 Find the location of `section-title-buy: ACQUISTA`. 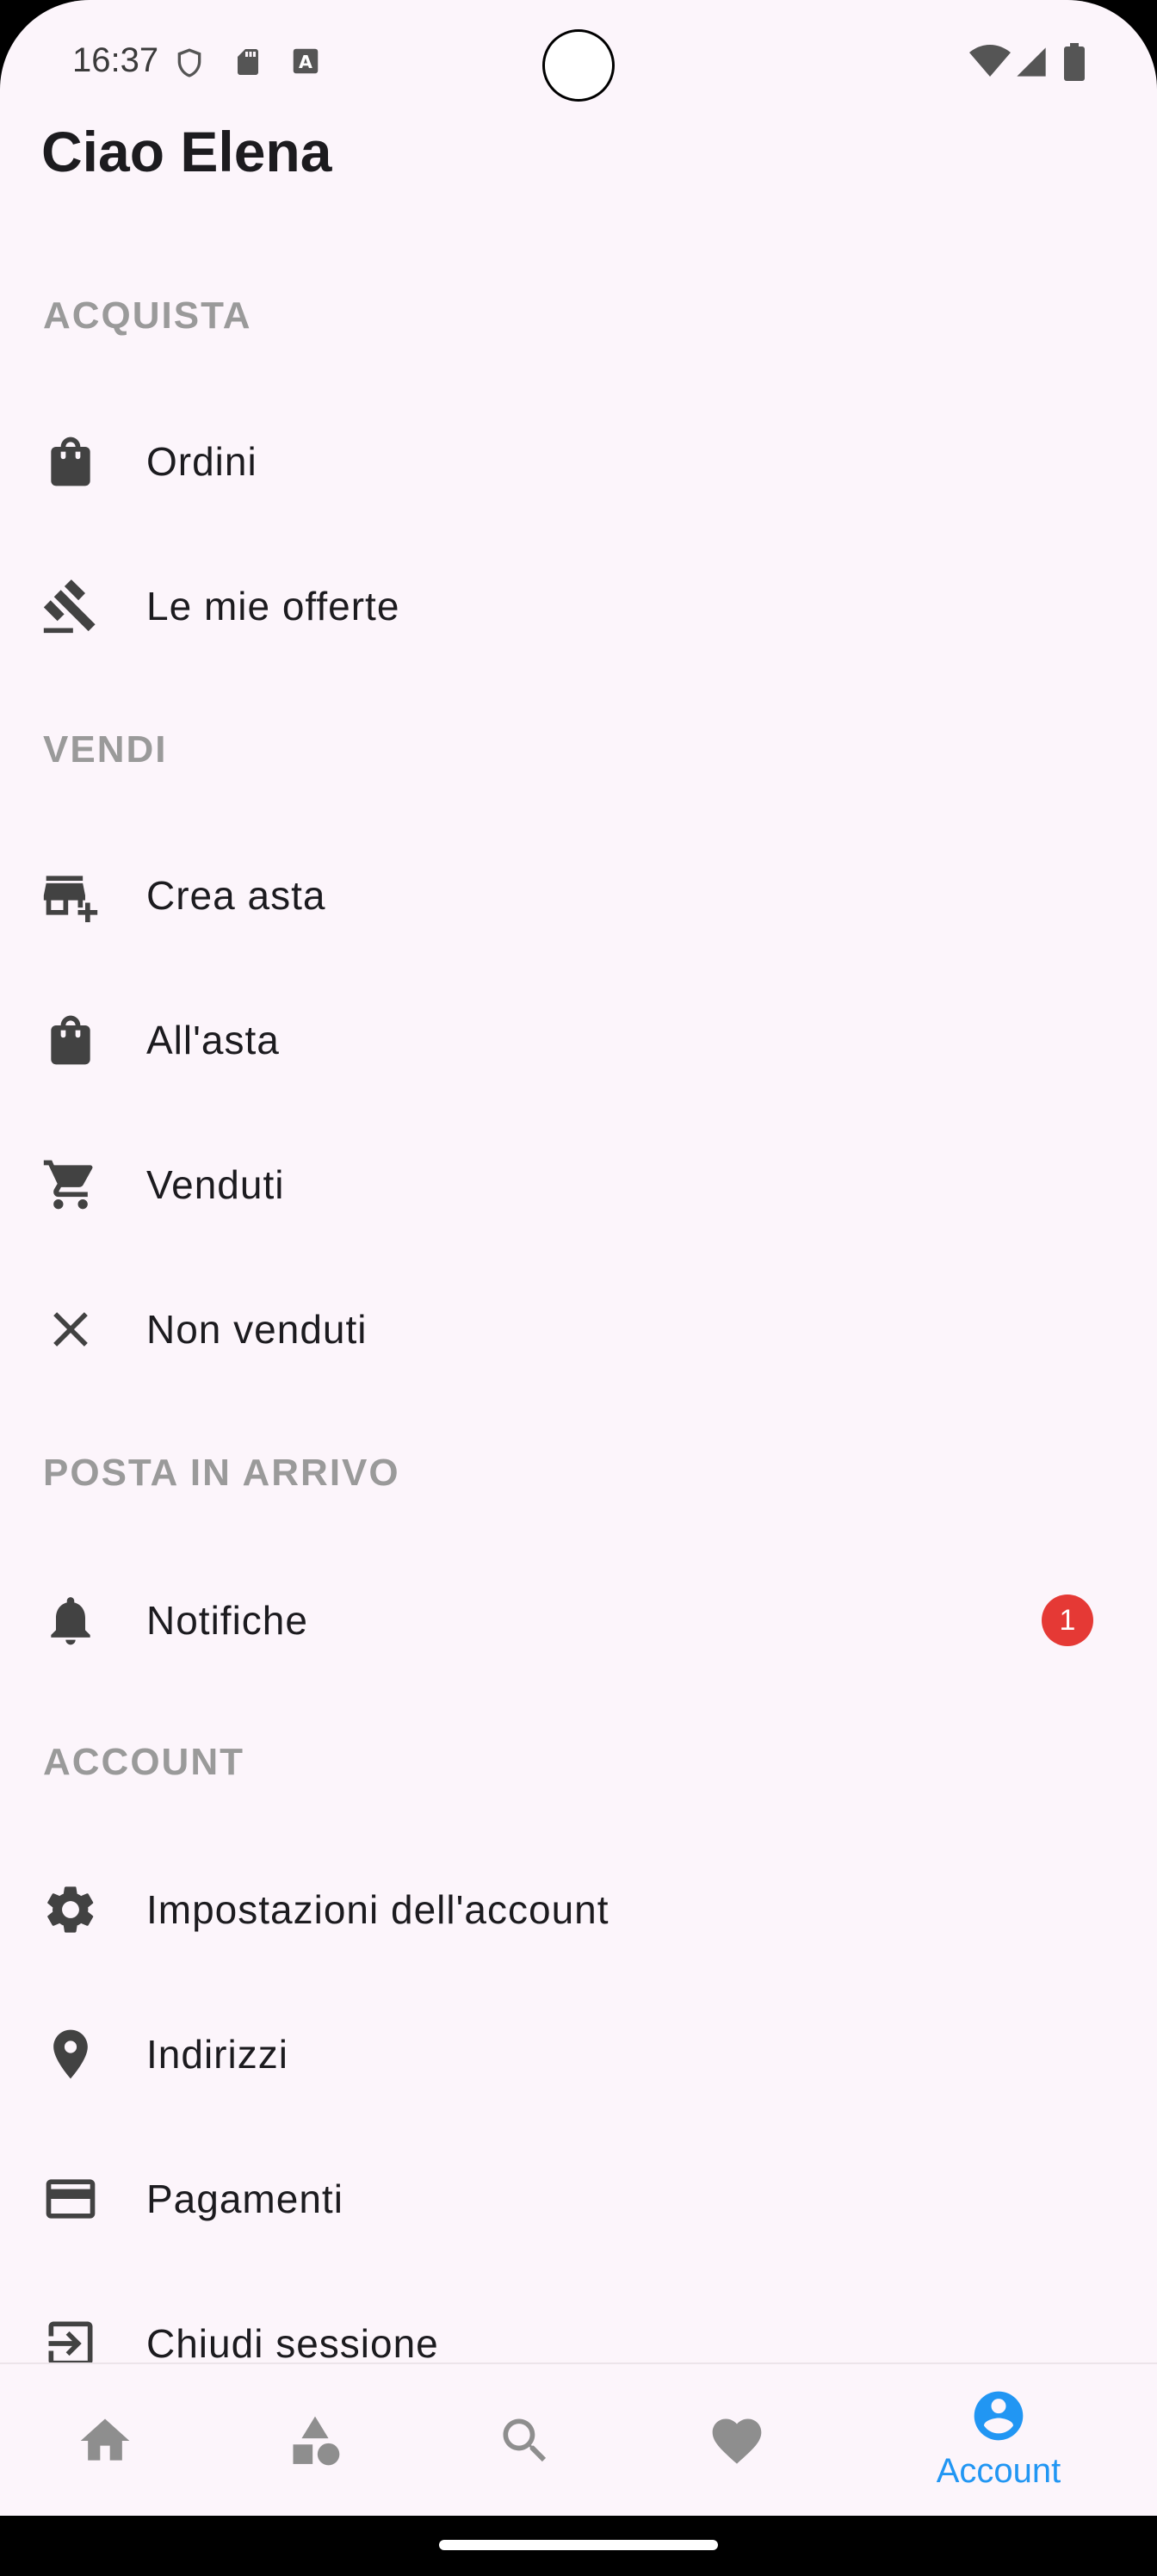

section-title-buy: ACQUISTA is located at coordinates (147, 316).